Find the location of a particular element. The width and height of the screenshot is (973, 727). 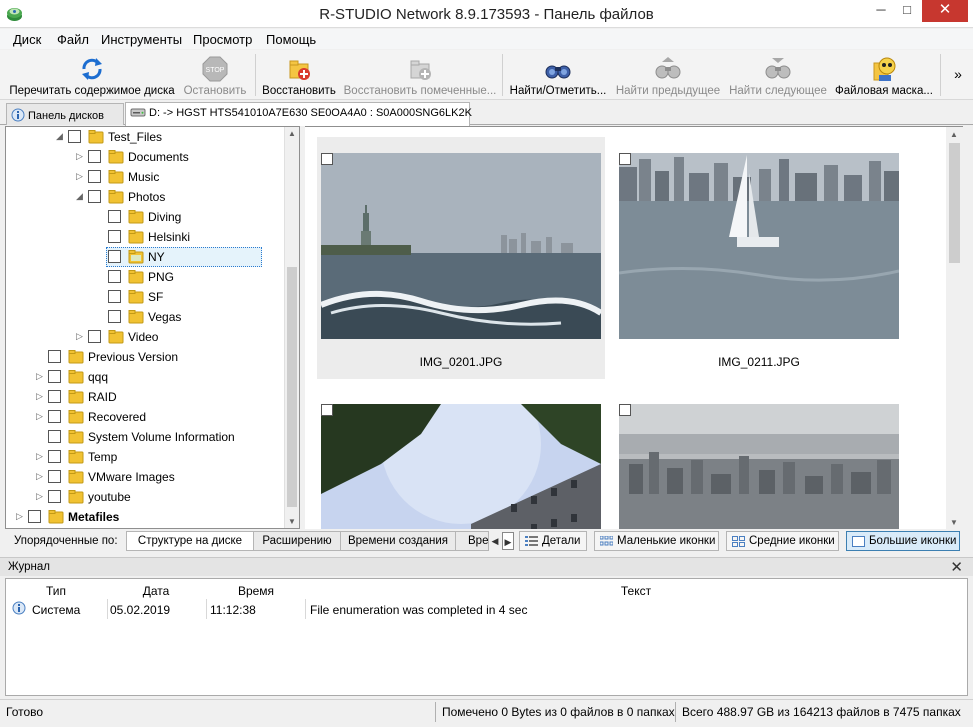

rescan-disk-button: Перечитать содержимое диска is located at coordinates (92, 75).